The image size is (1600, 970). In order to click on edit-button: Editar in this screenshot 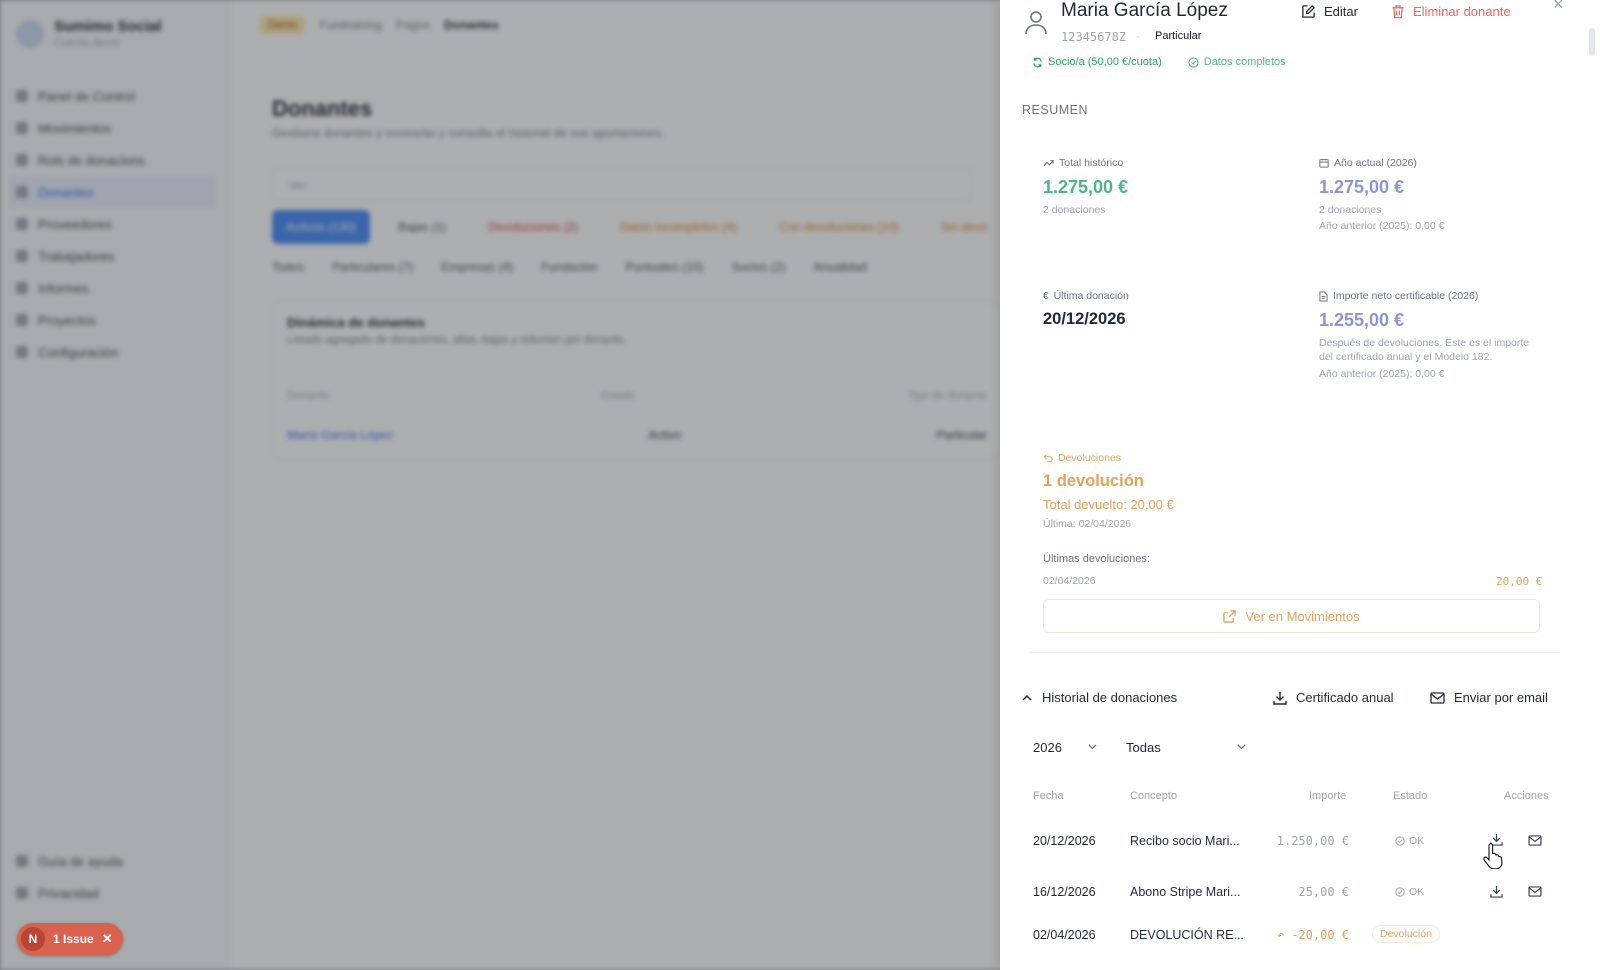, I will do `click(1329, 11)`.